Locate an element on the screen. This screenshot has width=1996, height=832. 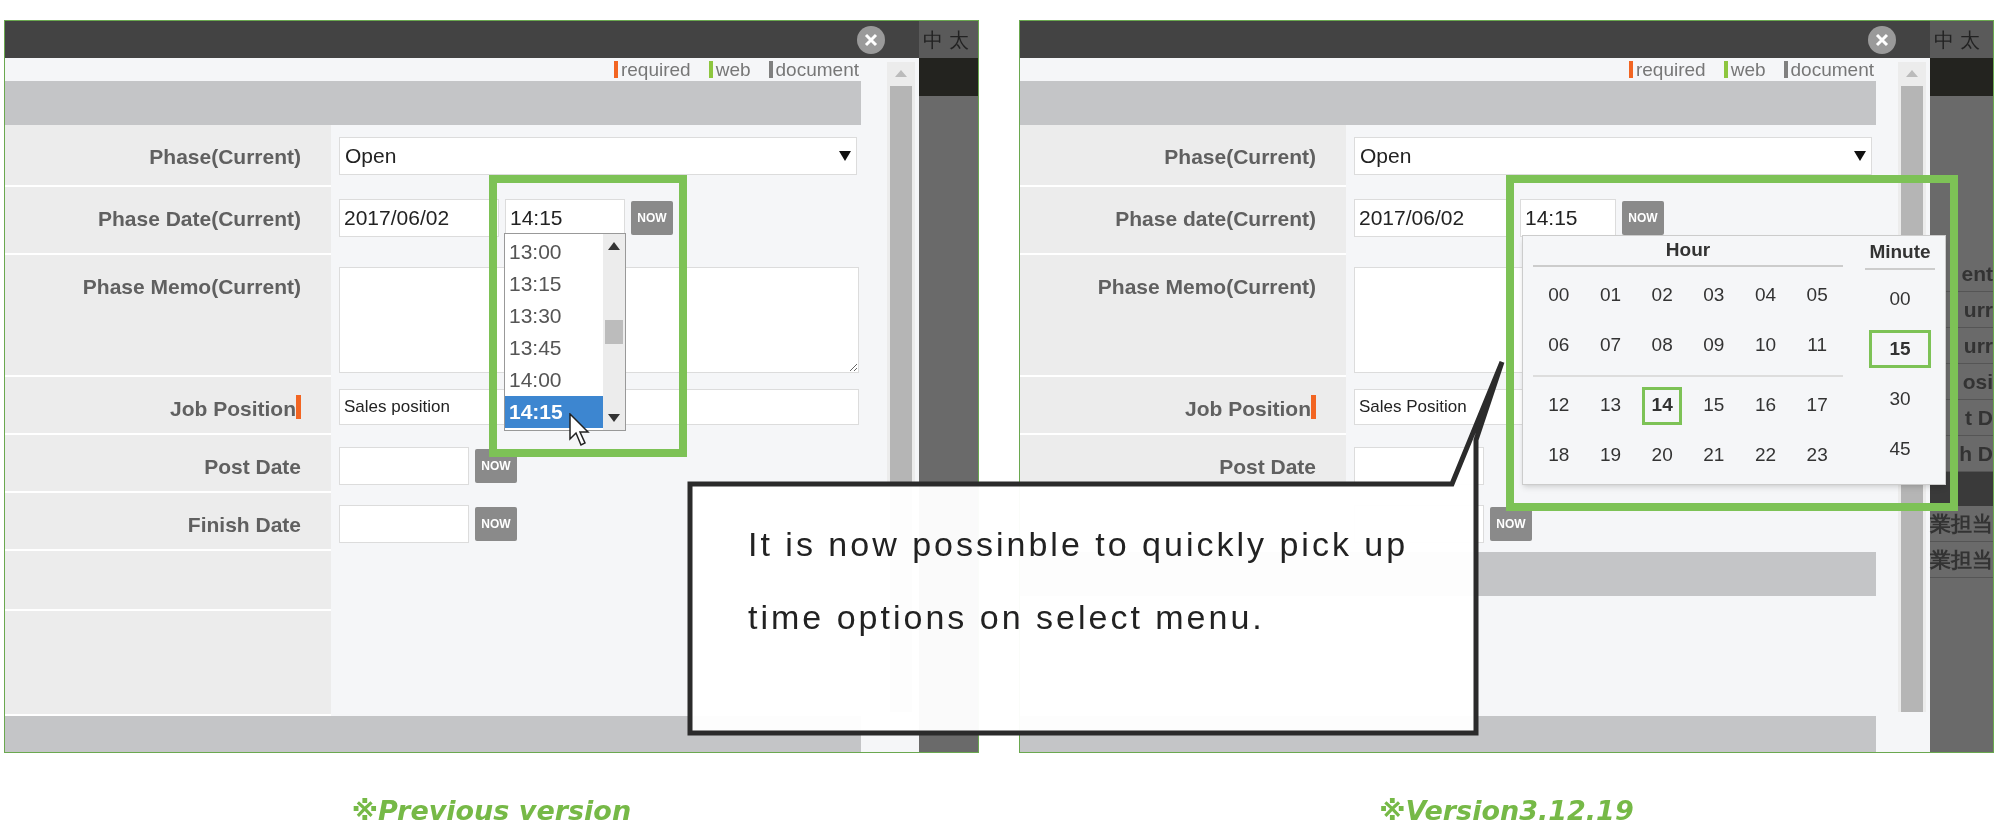
caption: ※Version3.12.19 is located at coordinates (1506, 811).